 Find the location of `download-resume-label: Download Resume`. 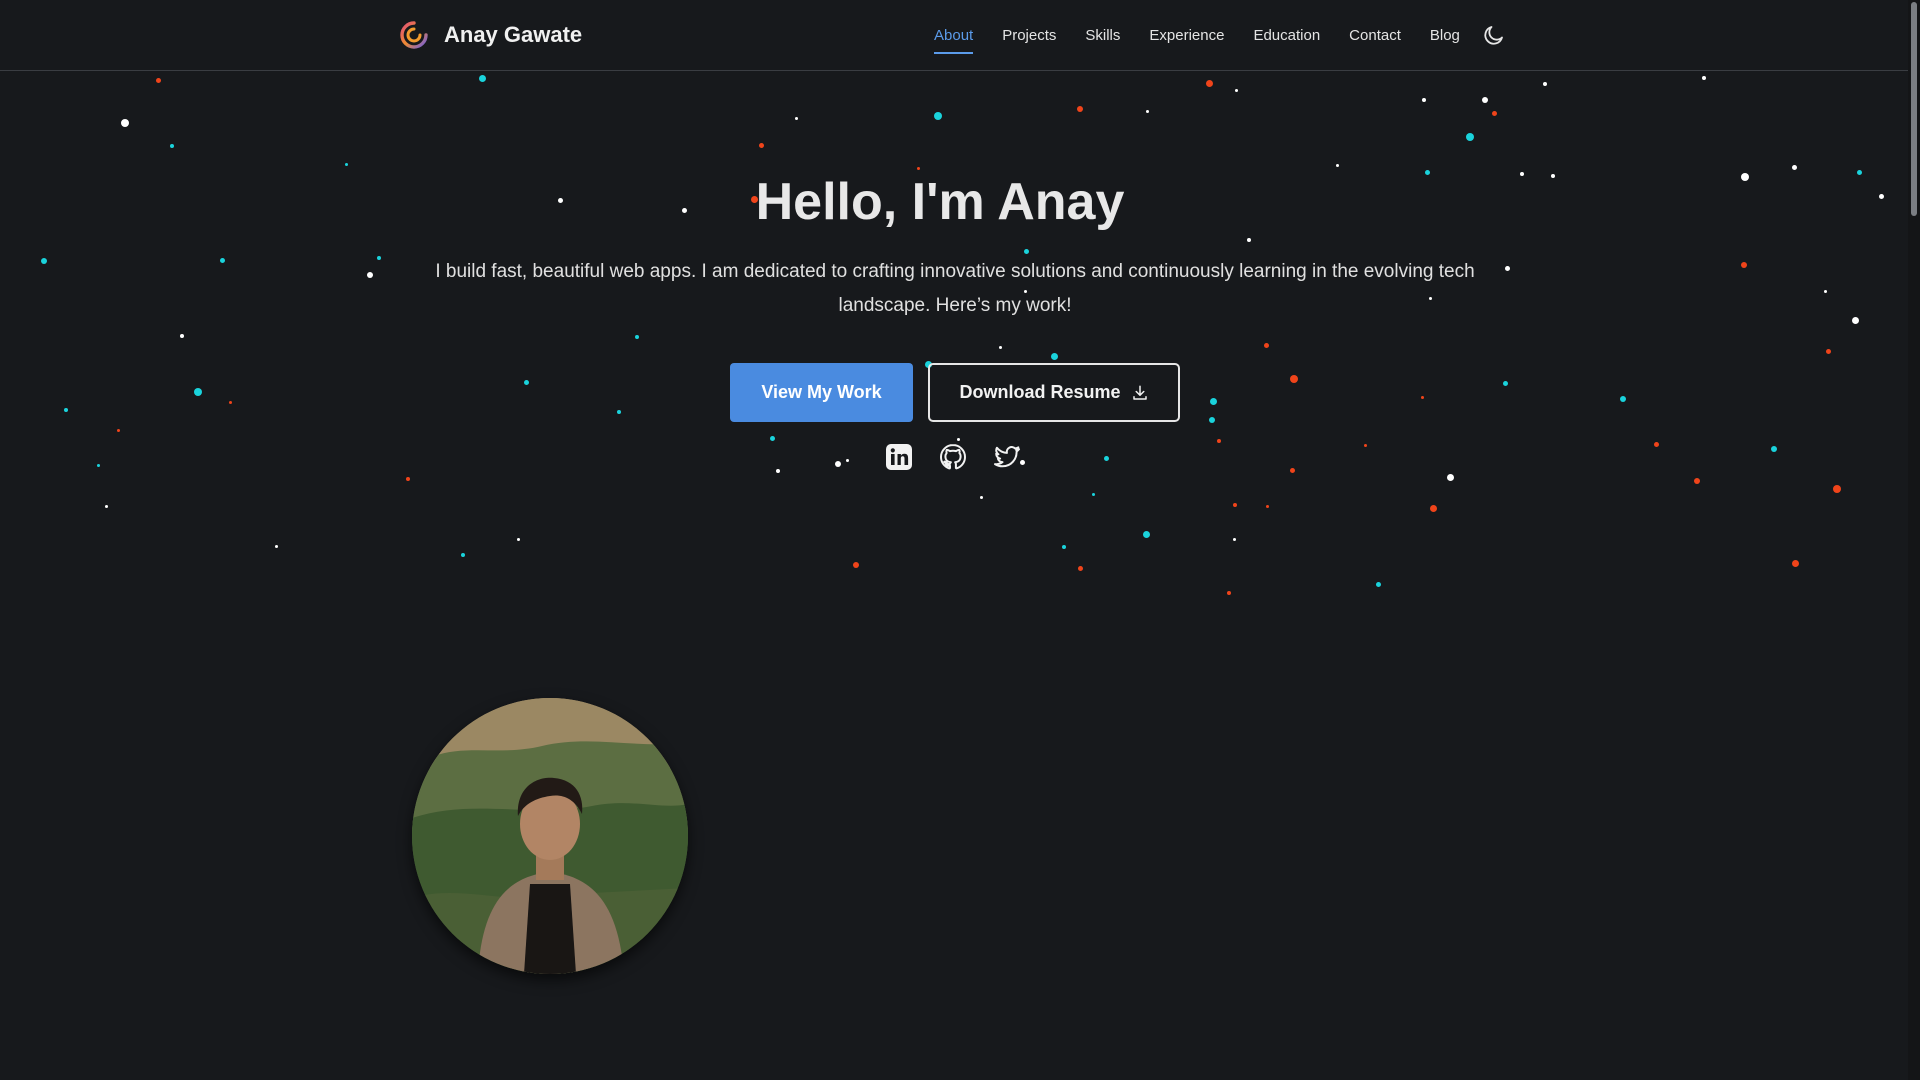

download-resume-label: Download Resume is located at coordinates (1040, 392).